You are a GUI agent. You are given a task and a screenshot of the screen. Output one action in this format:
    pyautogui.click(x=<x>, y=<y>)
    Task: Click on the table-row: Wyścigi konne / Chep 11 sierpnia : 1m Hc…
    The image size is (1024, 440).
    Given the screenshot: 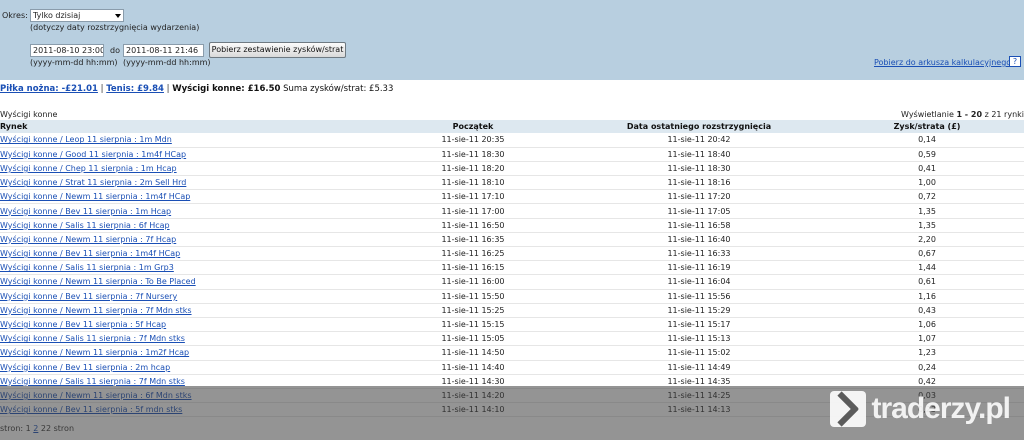 What is the action you would take?
    pyautogui.click(x=512, y=169)
    